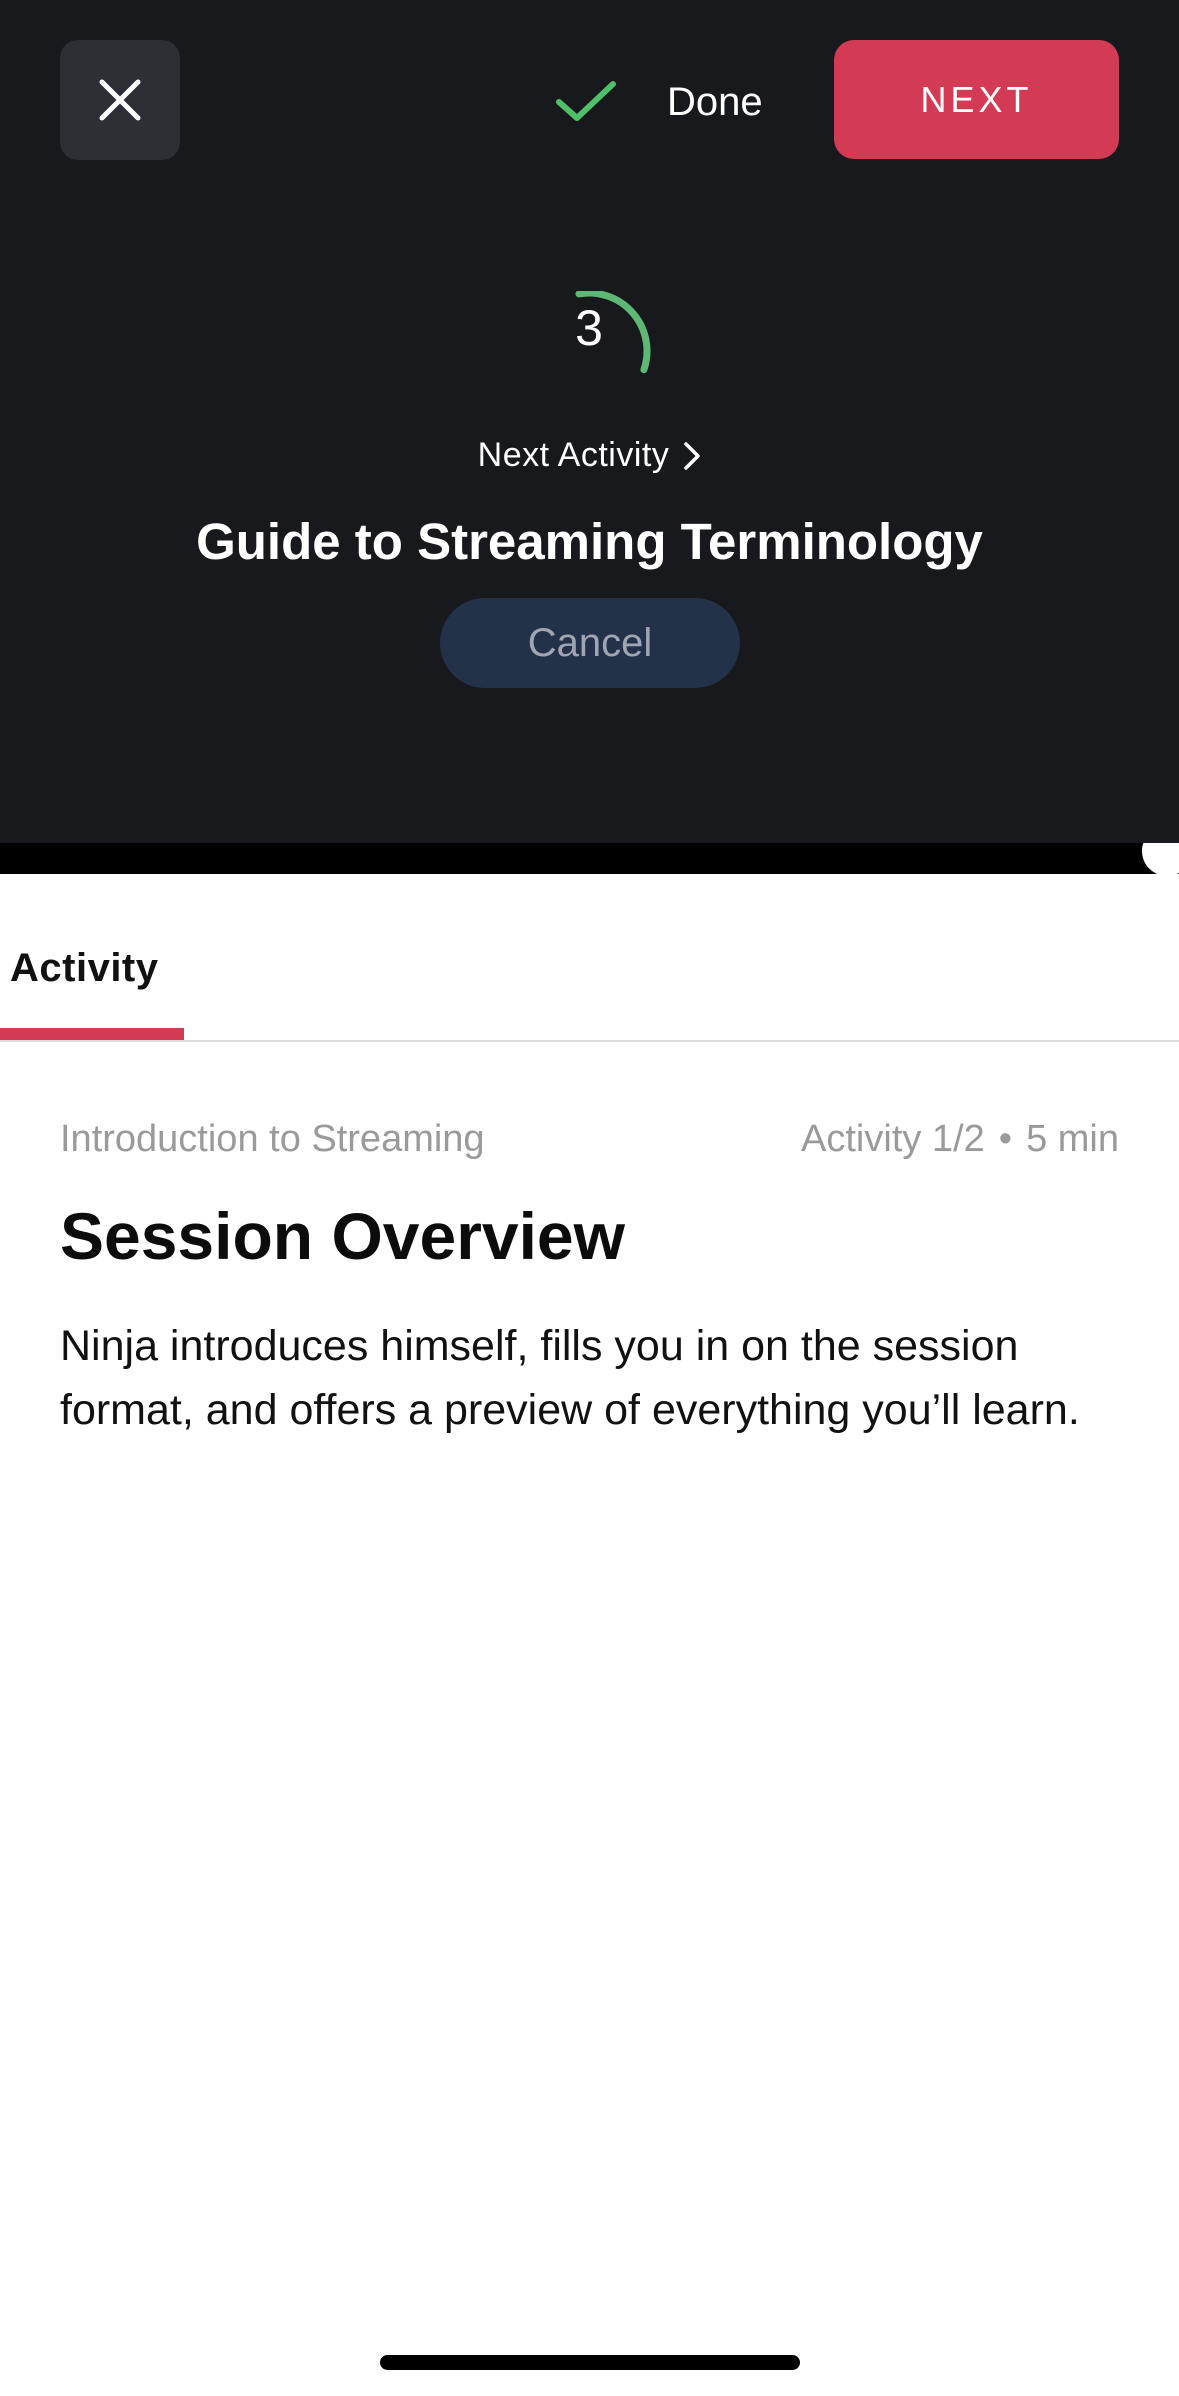 This screenshot has height=2396, width=1179. What do you see at coordinates (976, 99) in the screenshot?
I see `next-button: NEXT` at bounding box center [976, 99].